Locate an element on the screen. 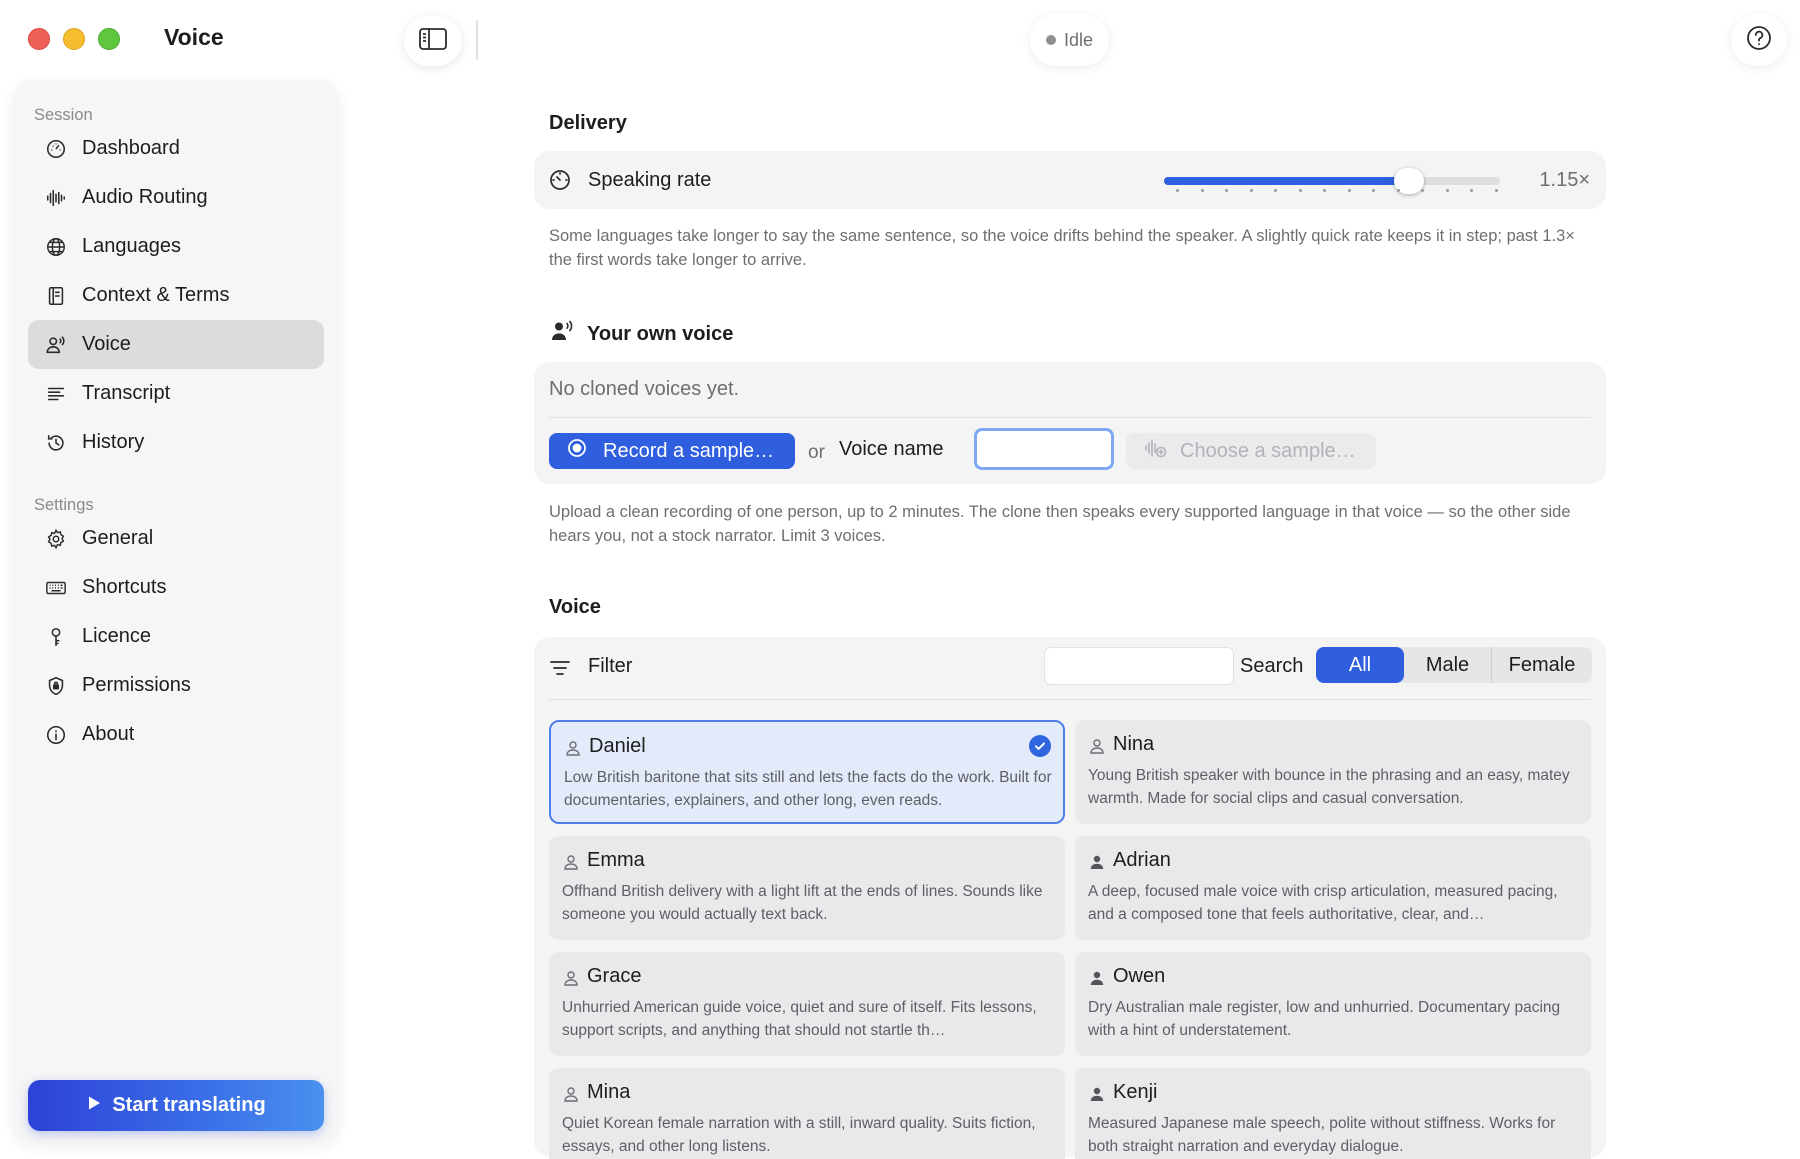  window-controls is located at coordinates (74, 39).